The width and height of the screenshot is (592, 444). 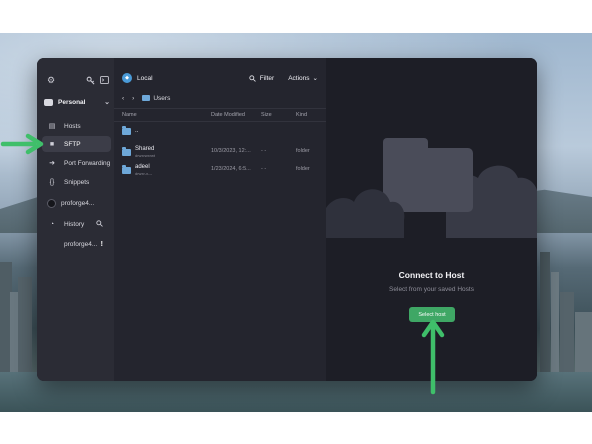 I want to click on sidebar-item-hosts: ▤ Hosts, so click(x=76, y=126).